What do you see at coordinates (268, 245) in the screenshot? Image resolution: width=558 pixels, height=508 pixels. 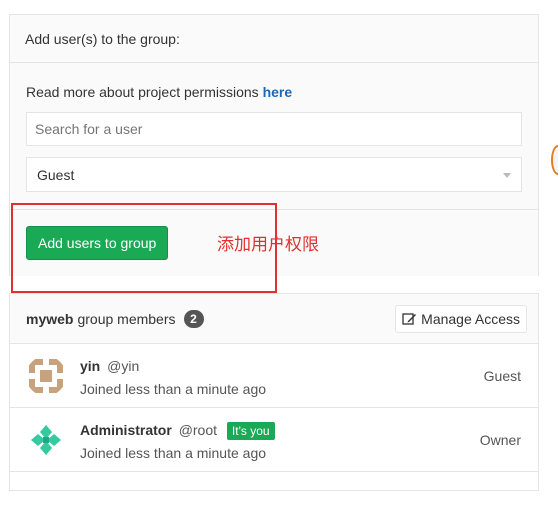 I see `annotation-text: 添加用户权限` at bounding box center [268, 245].